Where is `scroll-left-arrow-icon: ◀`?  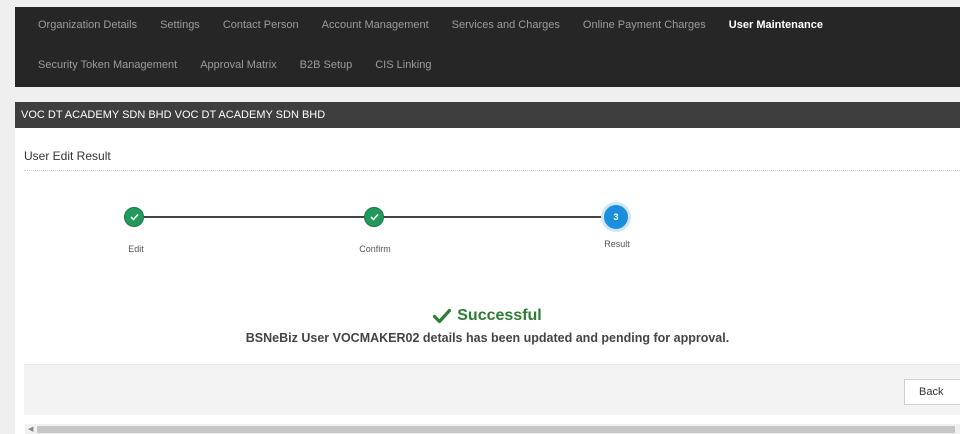
scroll-left-arrow-icon: ◀ is located at coordinates (30, 429).